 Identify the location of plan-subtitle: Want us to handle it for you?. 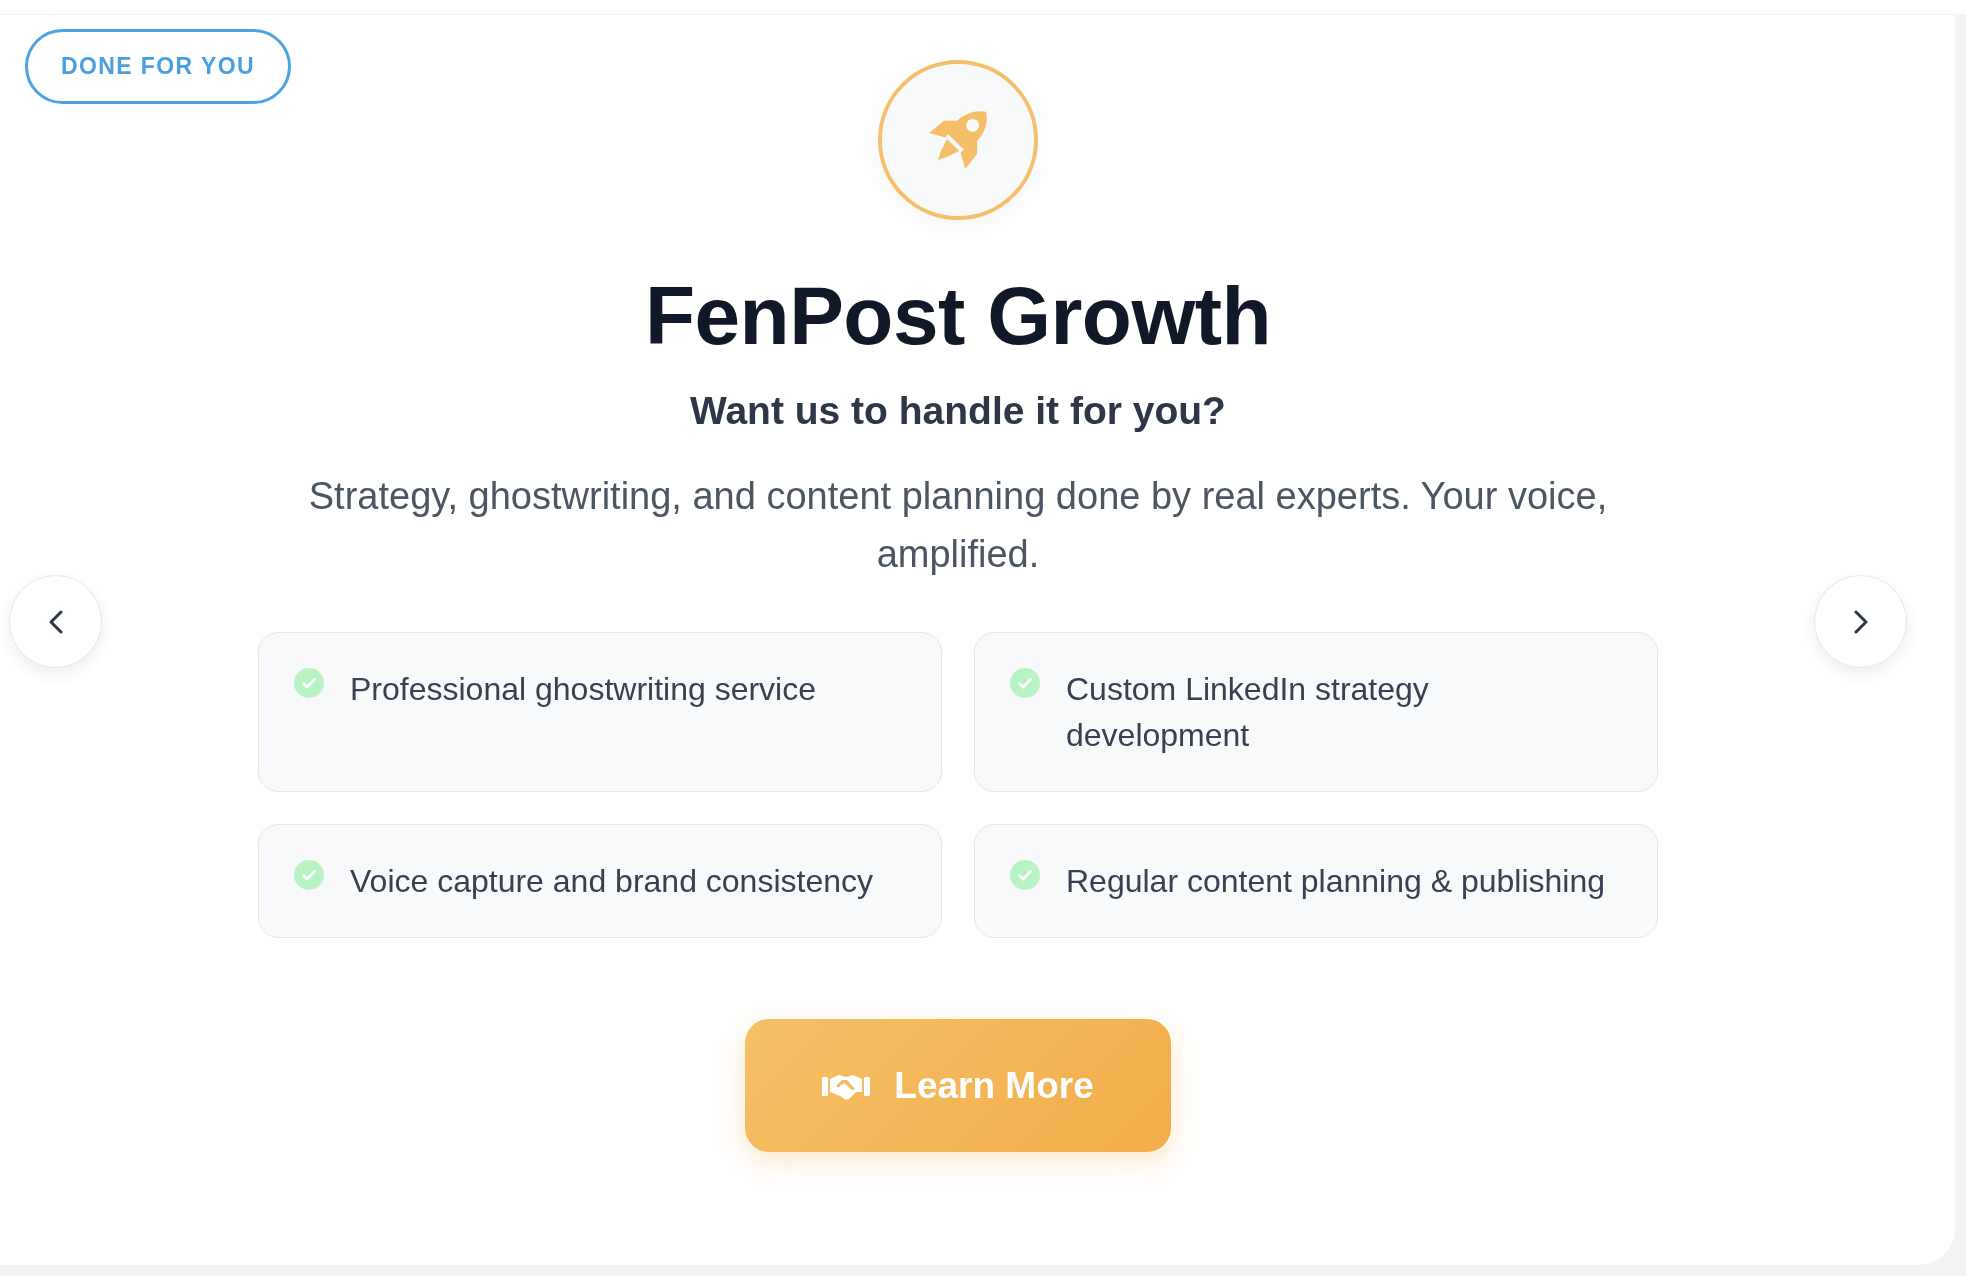
(958, 411).